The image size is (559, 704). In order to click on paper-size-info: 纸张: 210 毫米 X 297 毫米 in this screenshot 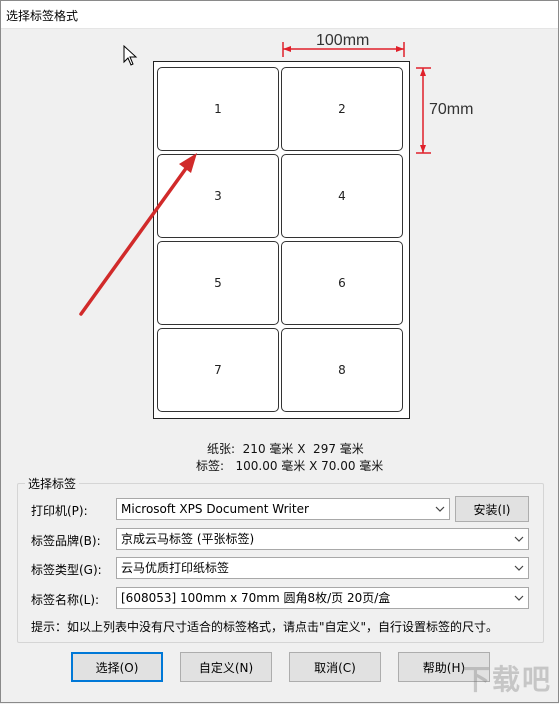, I will do `click(285, 449)`.